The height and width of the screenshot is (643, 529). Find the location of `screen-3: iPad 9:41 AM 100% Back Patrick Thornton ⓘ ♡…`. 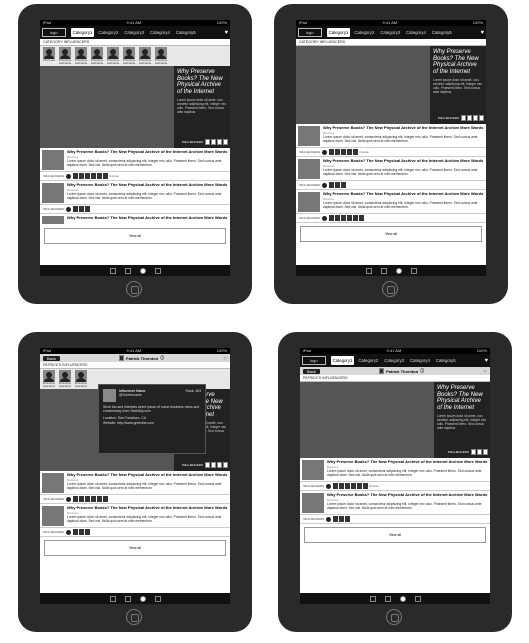

screen-3: iPad 9:41 AM 100% Back Patrick Thornton ⓘ ♡… is located at coordinates (135, 476).